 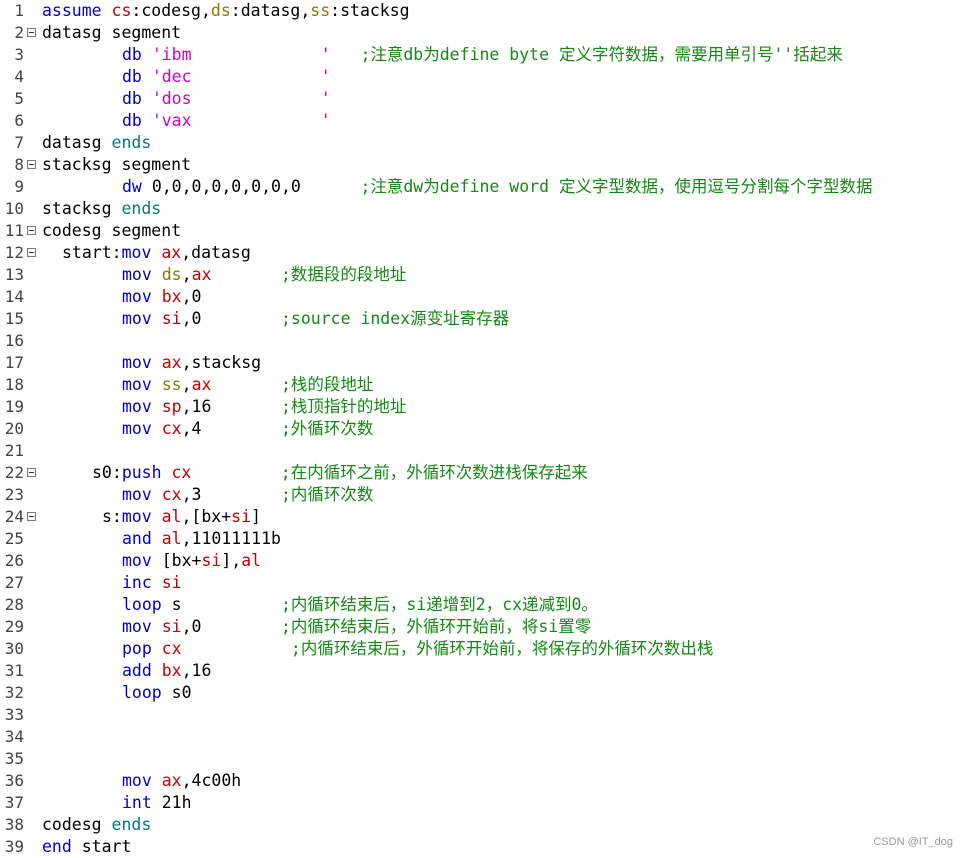 I want to click on code-line: 29 mov si,0 ;内循环结束后，外循环开始前，将si置零, so click(x=483, y=627).